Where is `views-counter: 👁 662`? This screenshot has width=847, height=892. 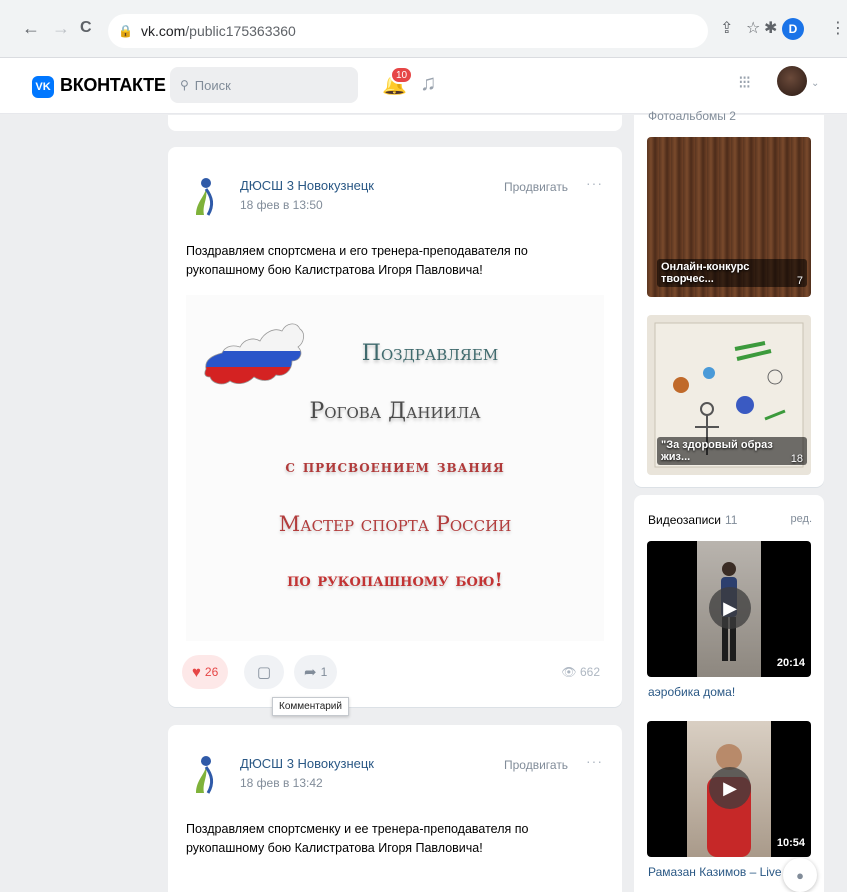
views-counter: 👁 662 is located at coordinates (580, 672).